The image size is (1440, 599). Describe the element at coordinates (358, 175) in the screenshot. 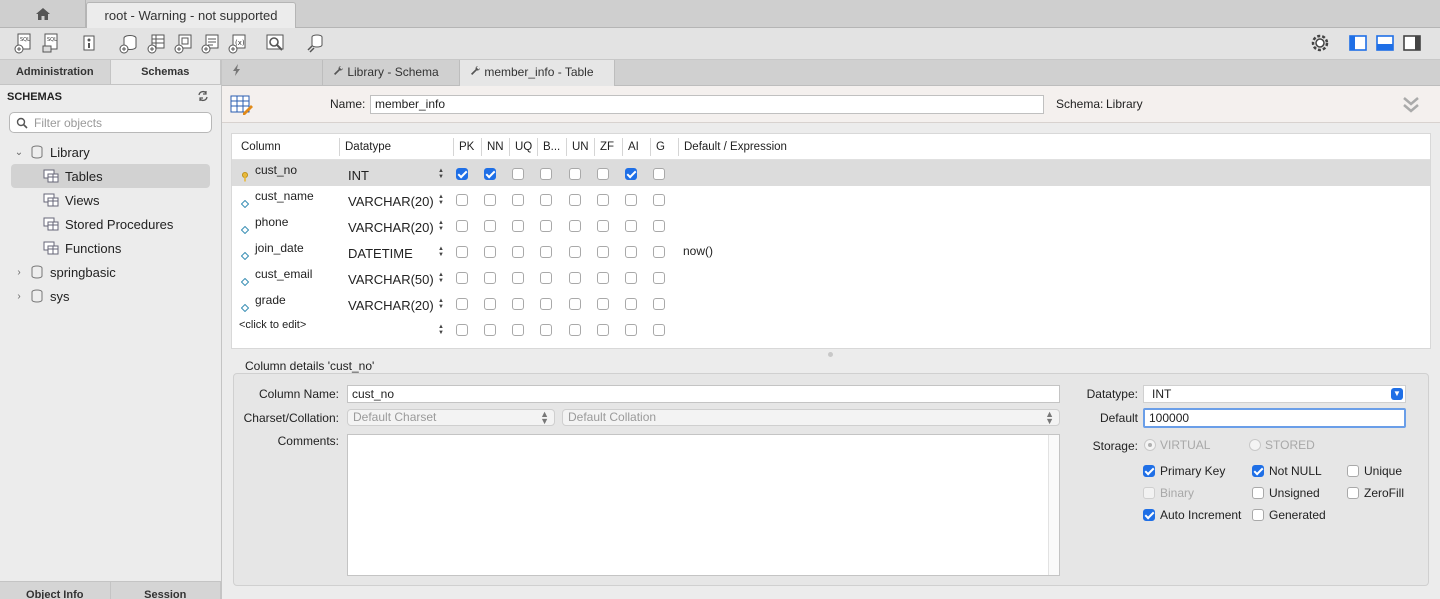

I see `column-datatype: INT` at that location.